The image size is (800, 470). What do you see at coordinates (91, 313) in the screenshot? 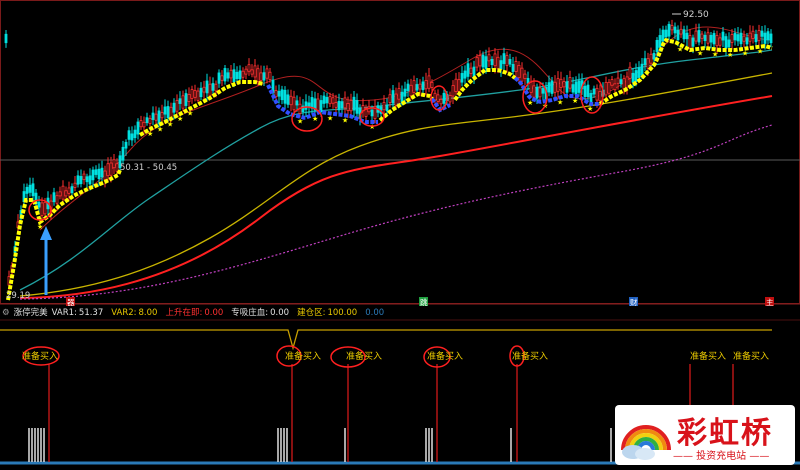
I see `var1-value: 51.37` at bounding box center [91, 313].